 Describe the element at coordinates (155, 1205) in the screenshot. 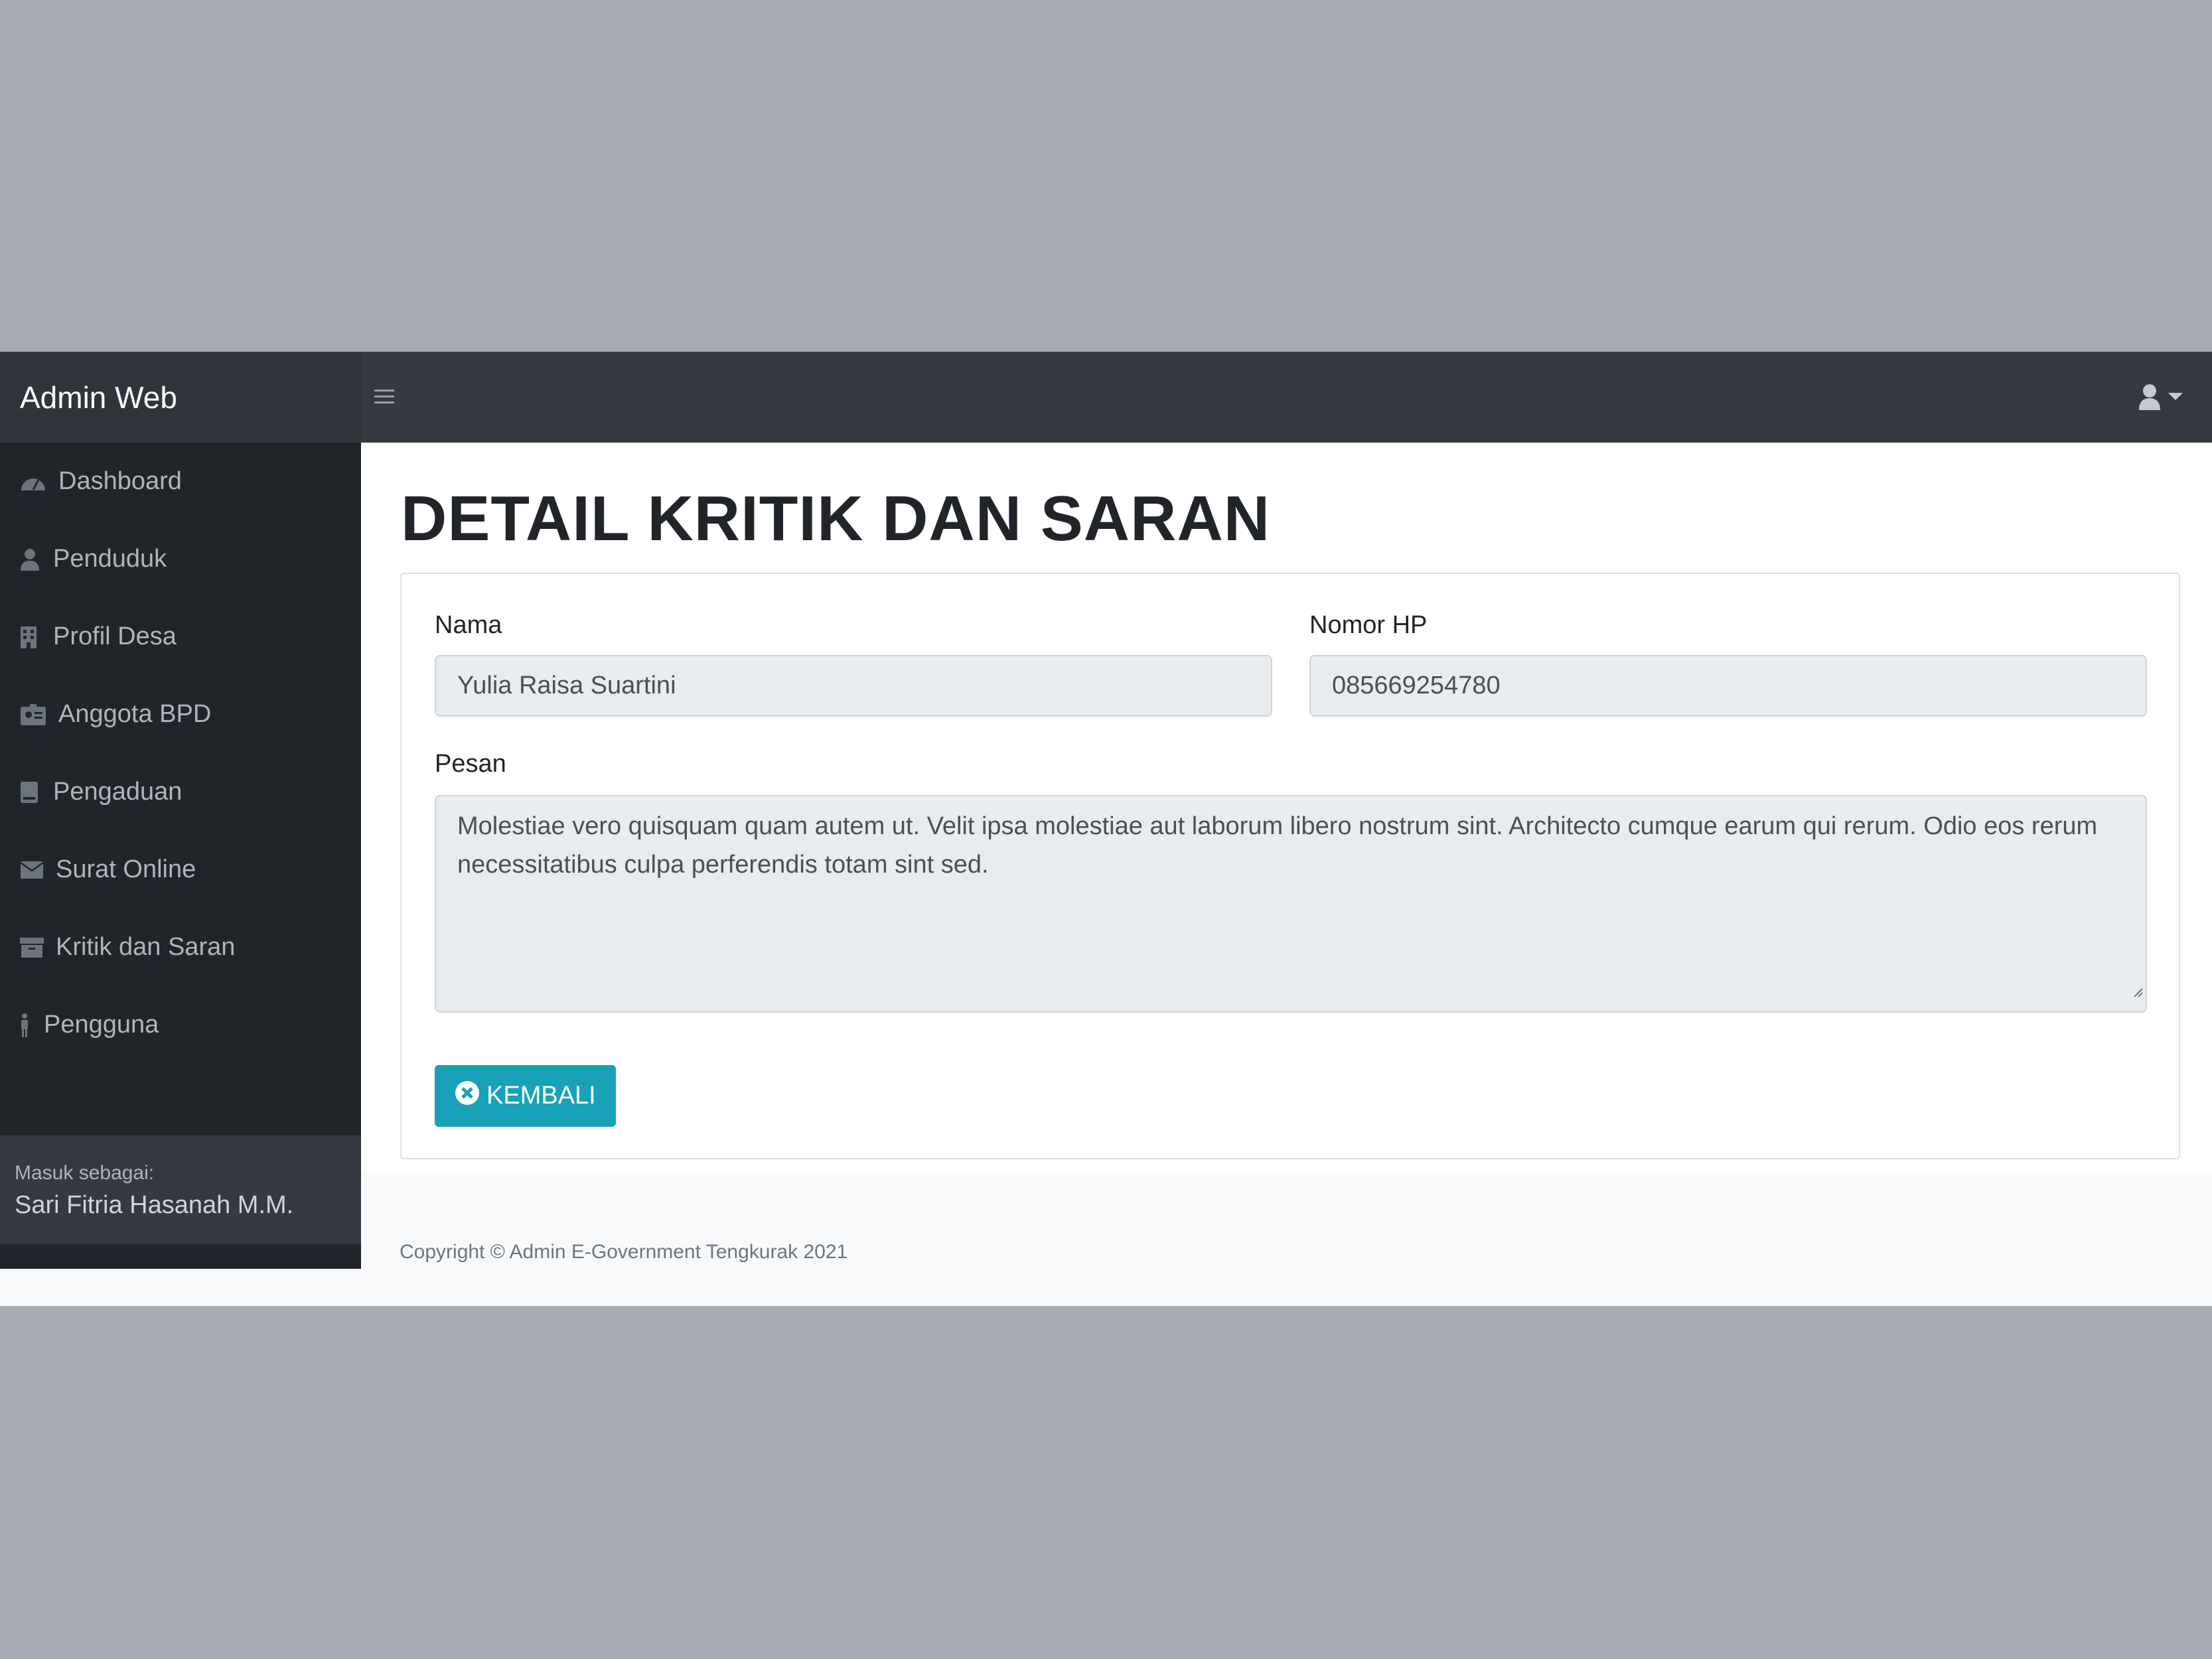

I see `logged-in-user: Sari Fitria Hasanah M.M.` at that location.